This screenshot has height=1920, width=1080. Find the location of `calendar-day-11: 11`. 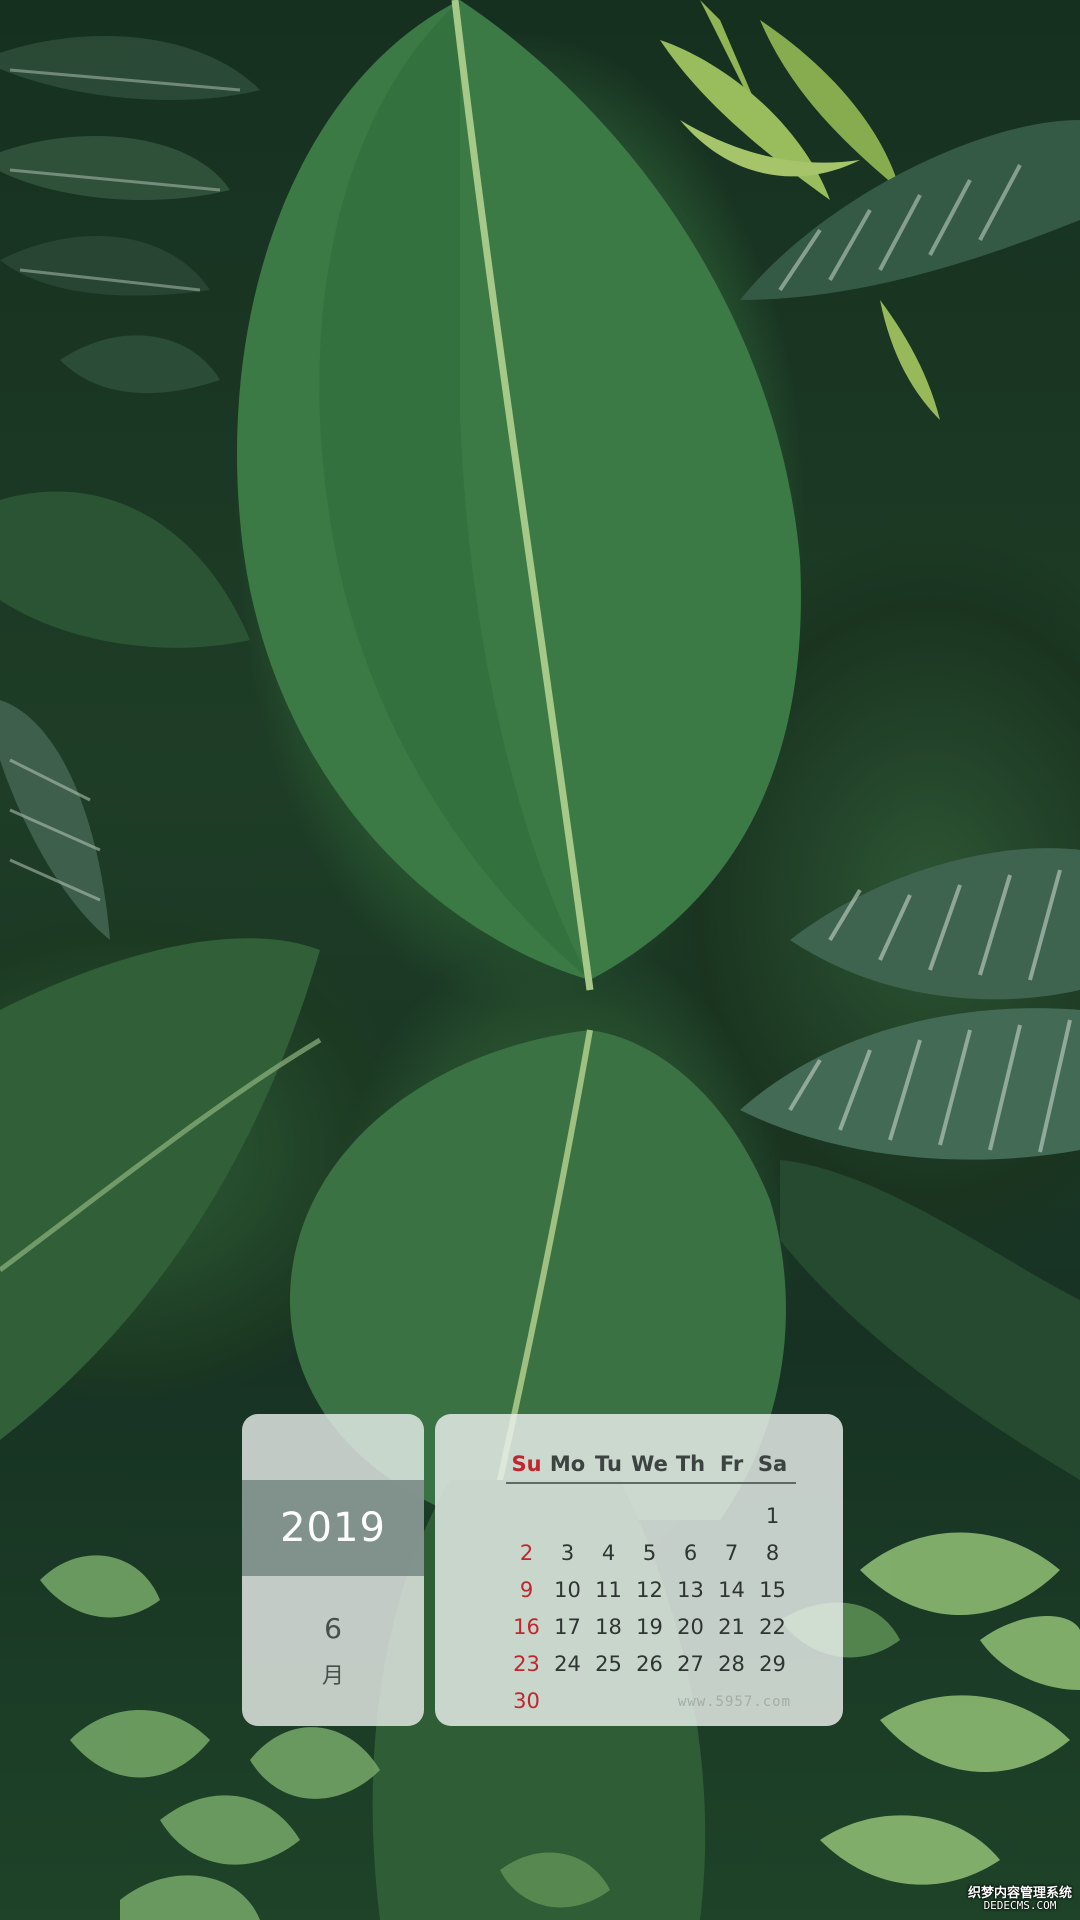

calendar-day-11: 11 is located at coordinates (608, 1590).